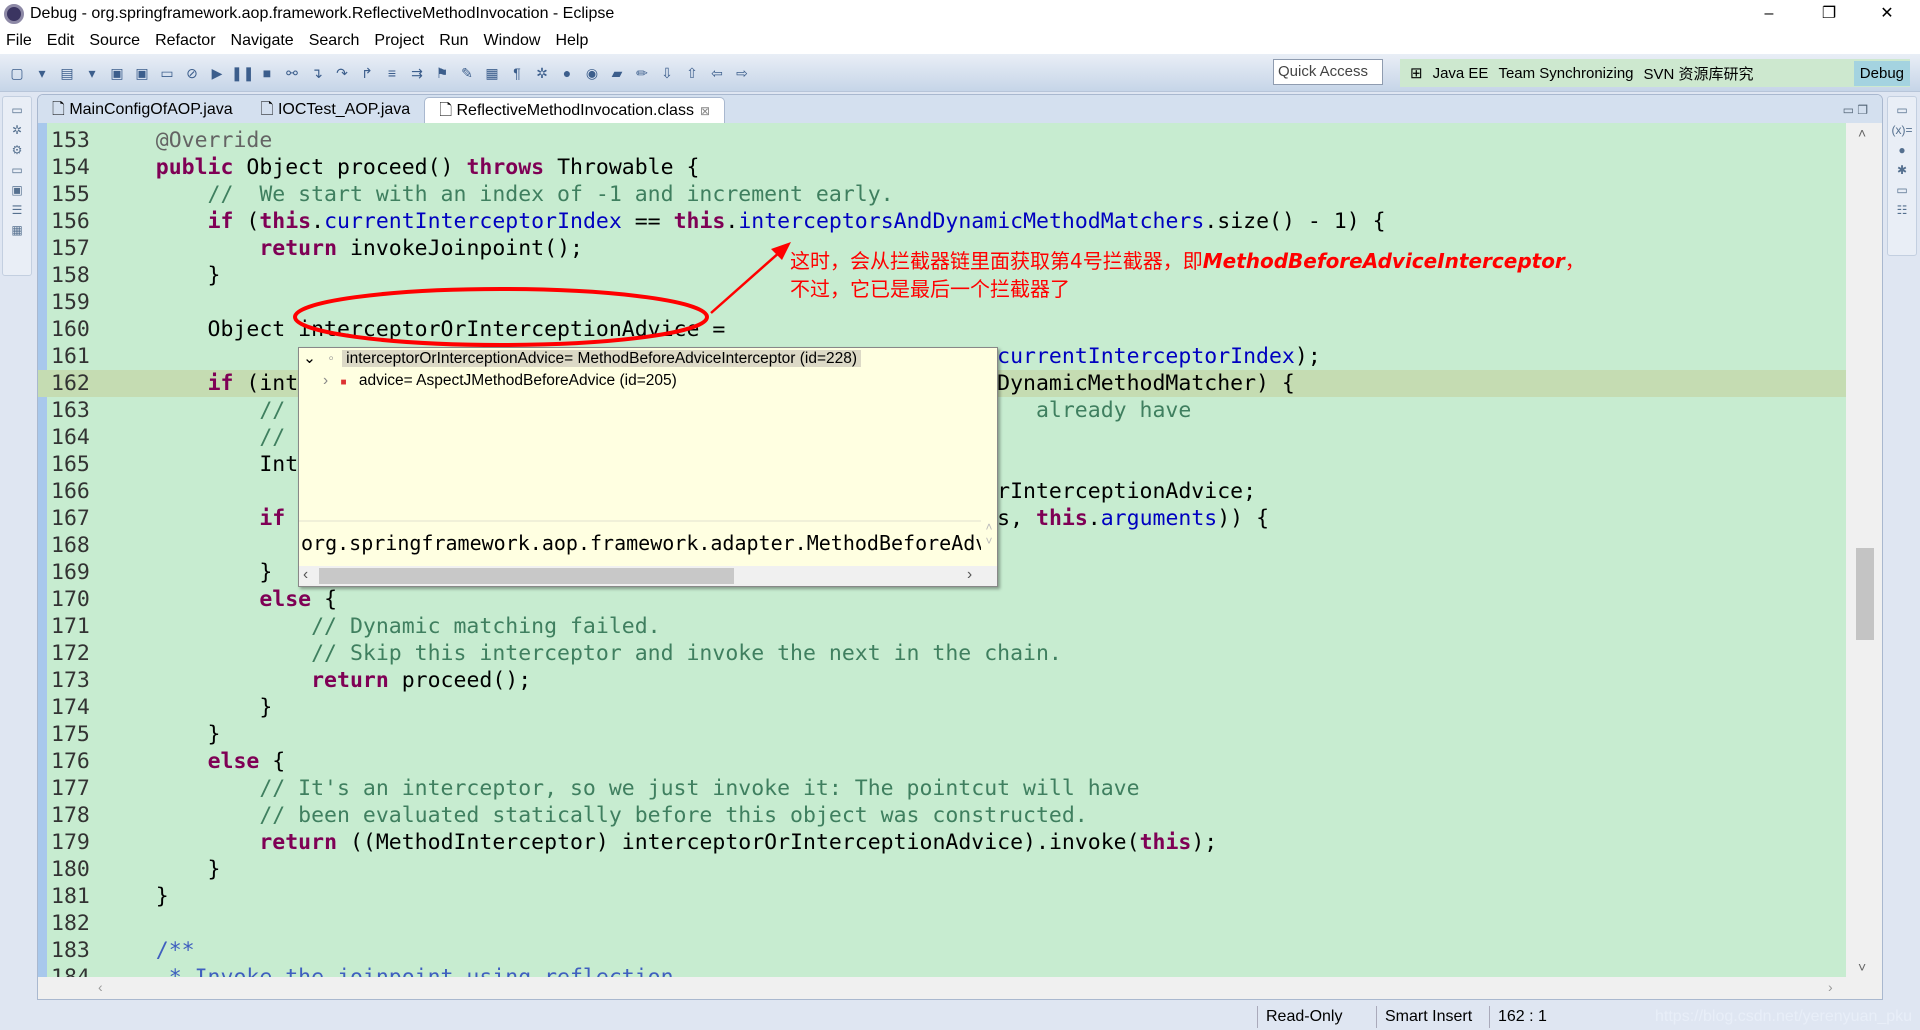 This screenshot has height=1030, width=1920. I want to click on suspend-icon: ❚❚, so click(242, 73).